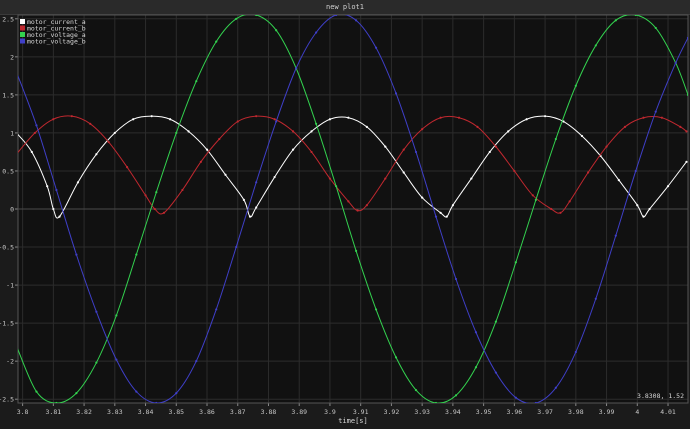  What do you see at coordinates (115, 412) in the screenshot?
I see `x-tick-label: 3.83` at bounding box center [115, 412].